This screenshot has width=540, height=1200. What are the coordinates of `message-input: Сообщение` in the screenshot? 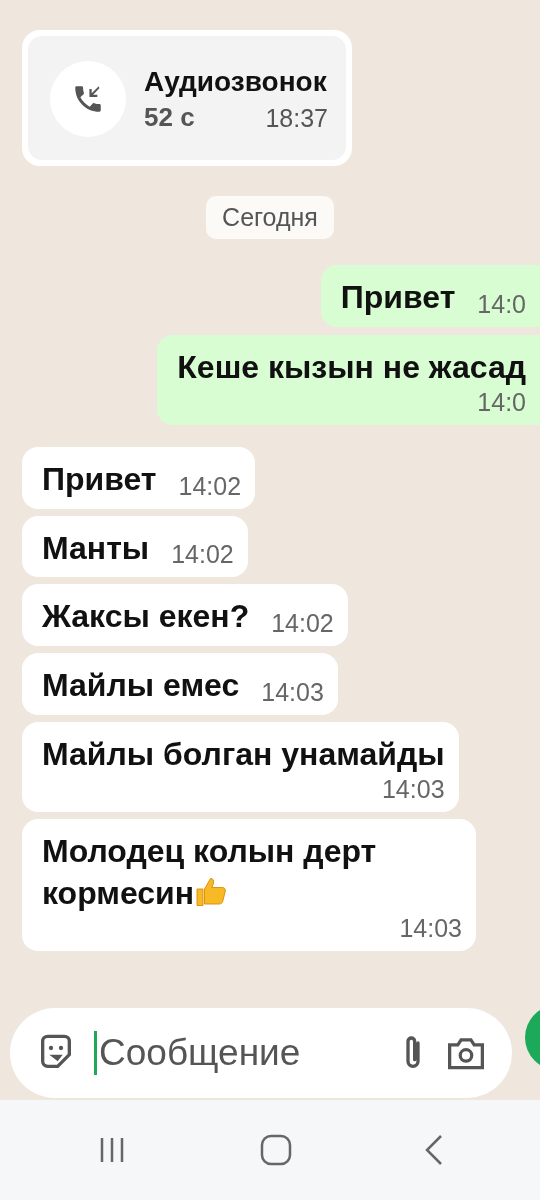 It's located at (237, 1052).